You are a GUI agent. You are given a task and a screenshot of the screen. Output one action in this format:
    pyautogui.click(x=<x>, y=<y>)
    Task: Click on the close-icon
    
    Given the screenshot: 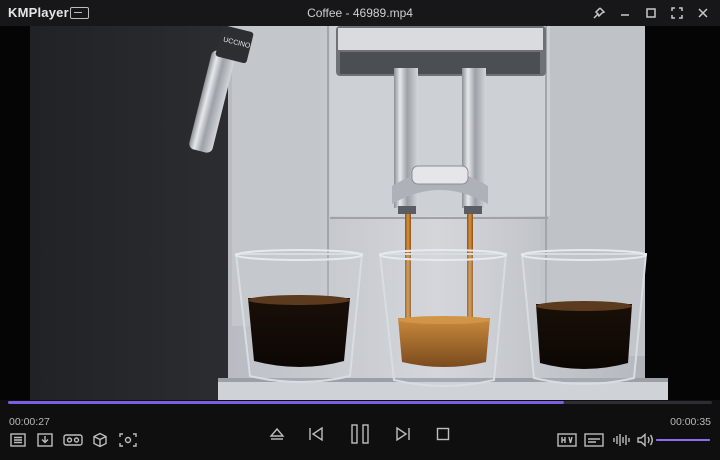 What is the action you would take?
    pyautogui.click(x=703, y=13)
    